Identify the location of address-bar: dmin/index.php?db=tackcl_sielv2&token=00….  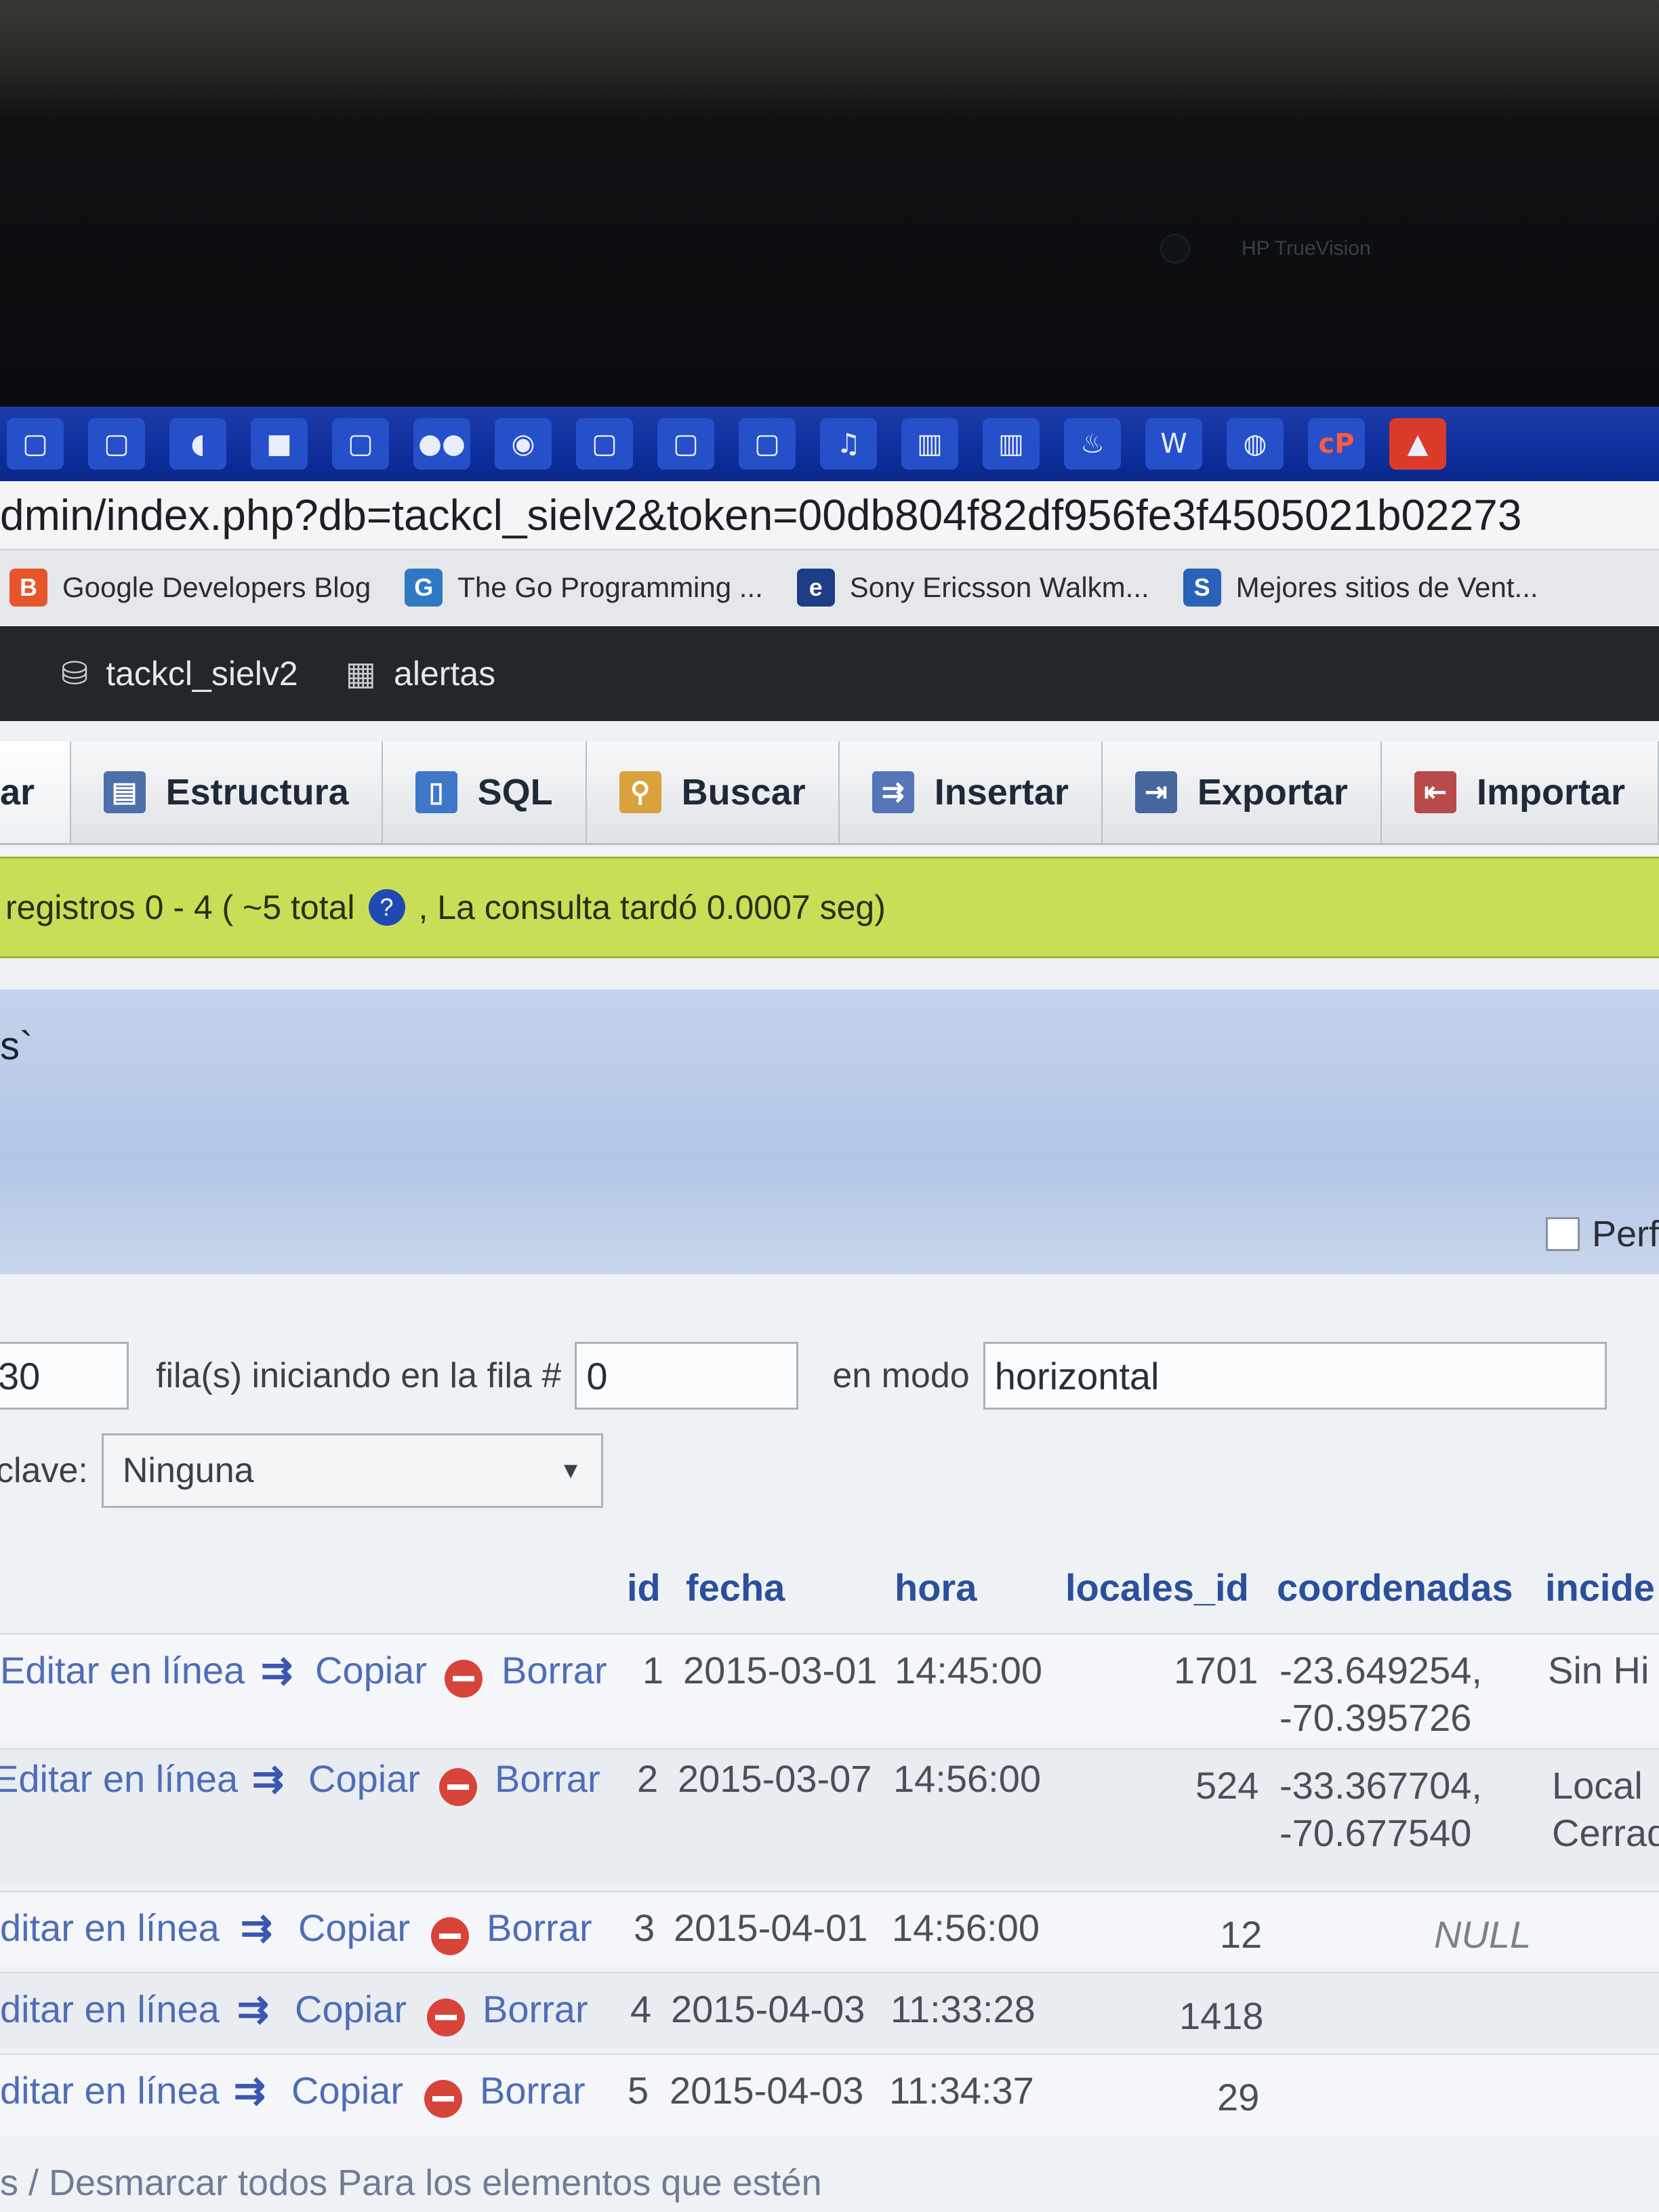
(829, 515).